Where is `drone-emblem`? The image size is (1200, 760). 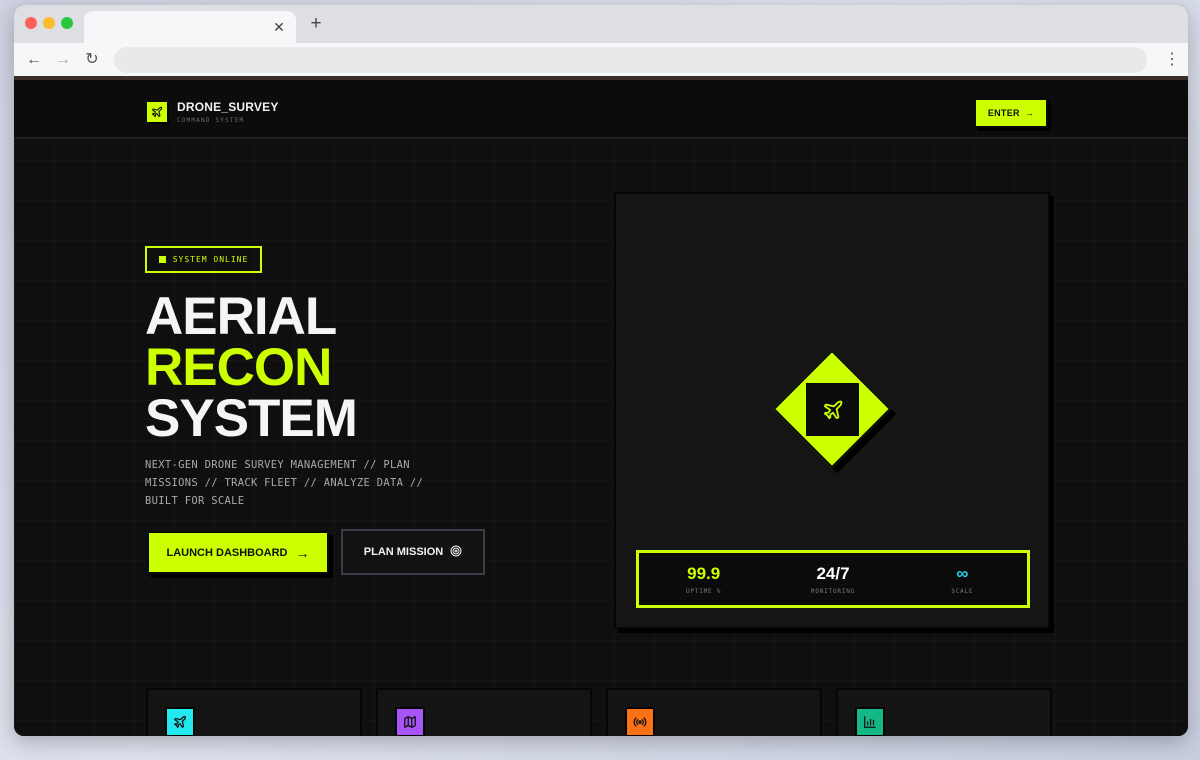
drone-emblem is located at coordinates (834, 411).